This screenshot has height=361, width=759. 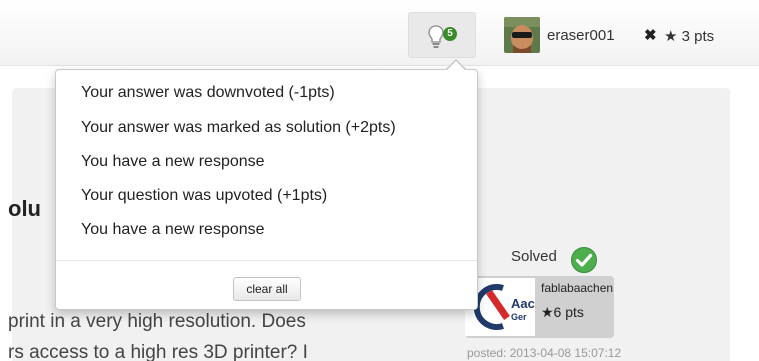 I want to click on question-body-line: rs access to a high res 3D printer? I, so click(x=158, y=351).